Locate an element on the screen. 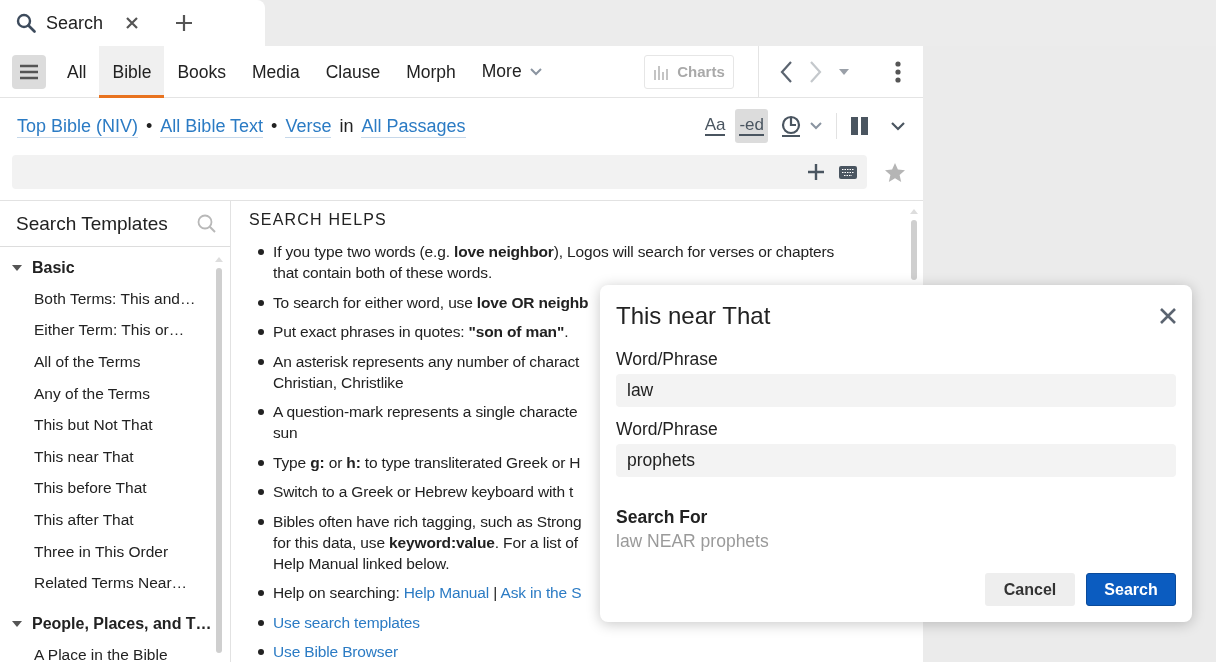  menu-button is located at coordinates (29, 71).